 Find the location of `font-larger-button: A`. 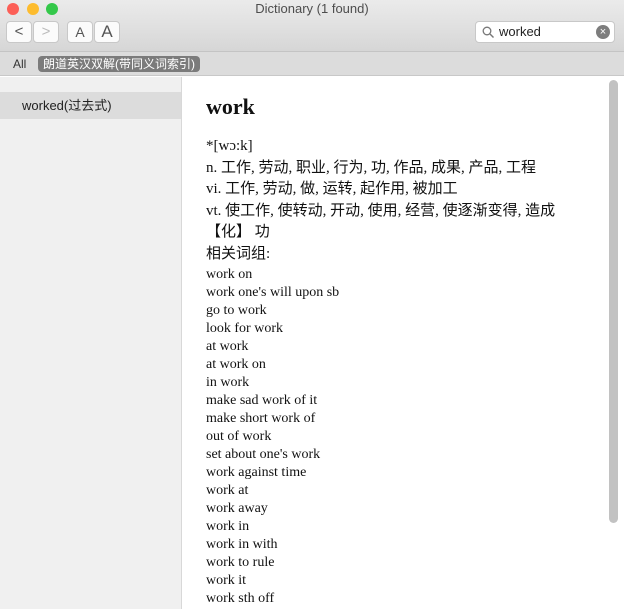

font-larger-button: A is located at coordinates (107, 32).